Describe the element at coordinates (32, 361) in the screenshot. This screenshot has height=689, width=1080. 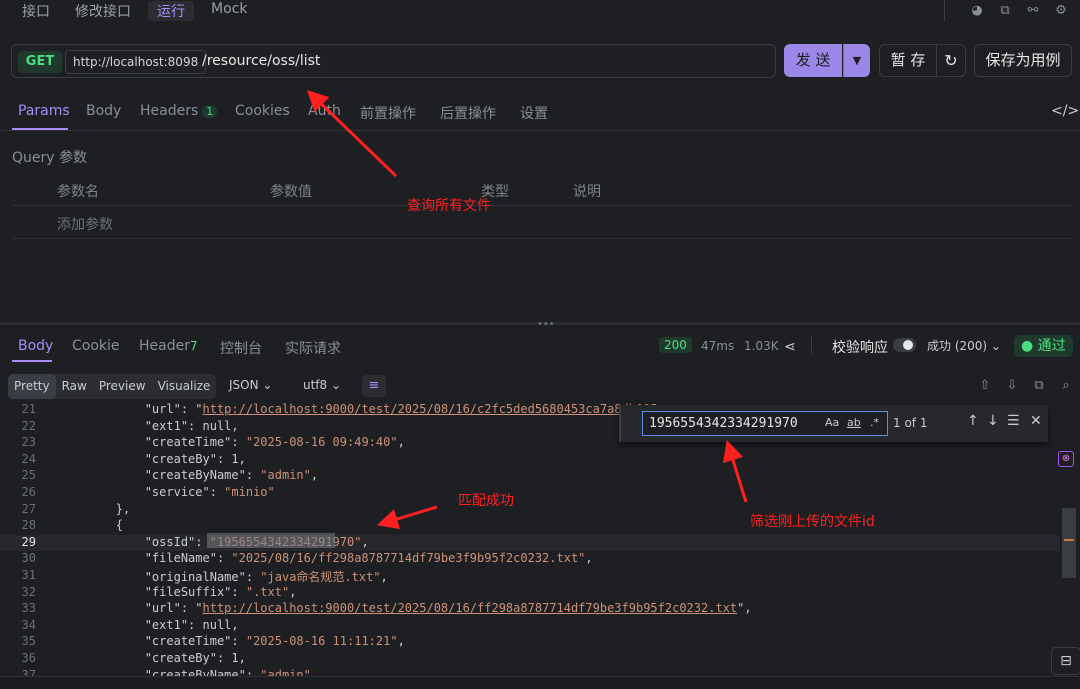
I see `active-resp-tab-indicator` at that location.